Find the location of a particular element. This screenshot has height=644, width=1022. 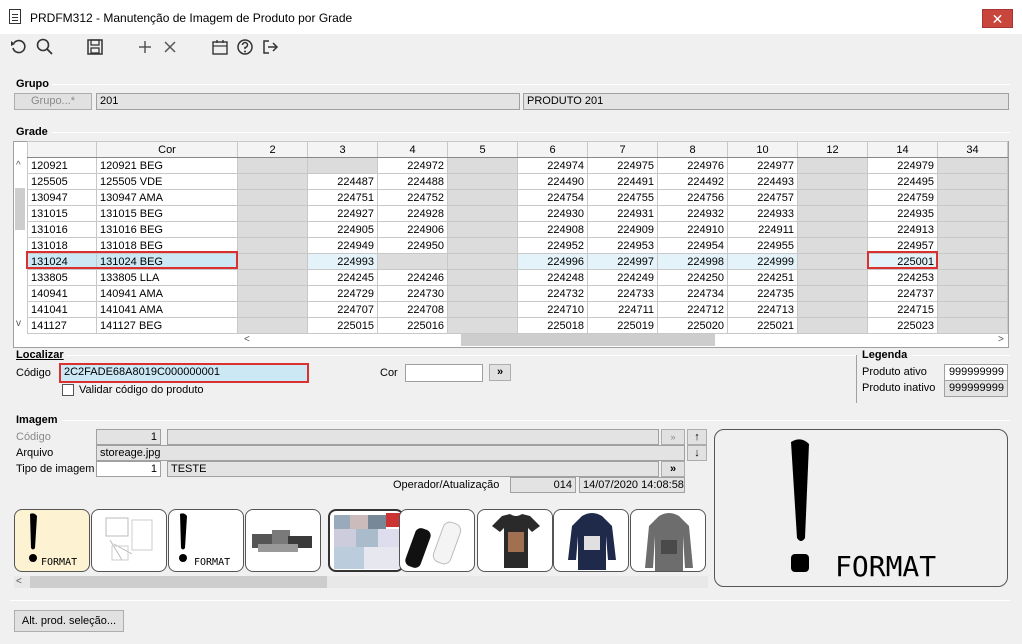

grade-text-cell: 131015 BEG is located at coordinates (167, 213).